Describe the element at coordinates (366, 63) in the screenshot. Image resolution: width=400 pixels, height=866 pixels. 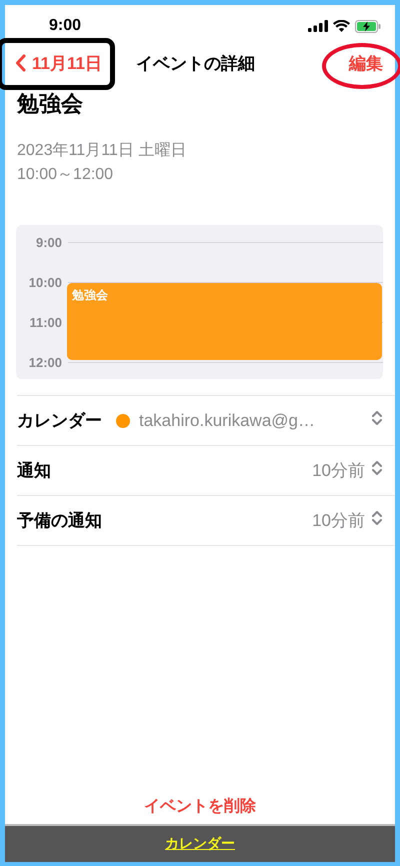
I see `edit-button: 編集` at that location.